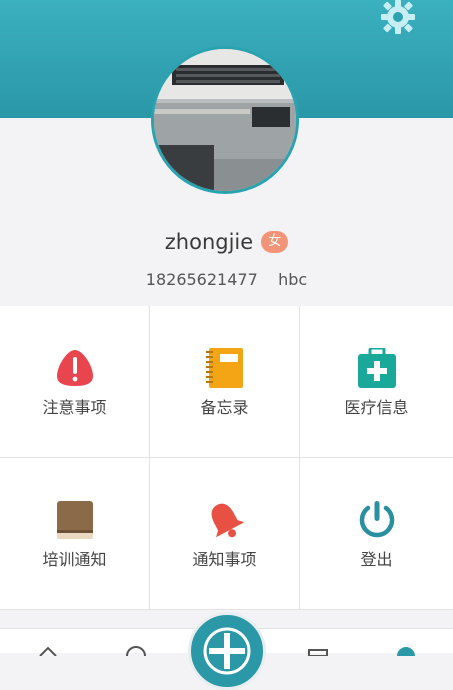 Image resolution: width=453 pixels, height=690 pixels. What do you see at coordinates (201, 279) in the screenshot?
I see `phone-number: 18265621477` at bounding box center [201, 279].